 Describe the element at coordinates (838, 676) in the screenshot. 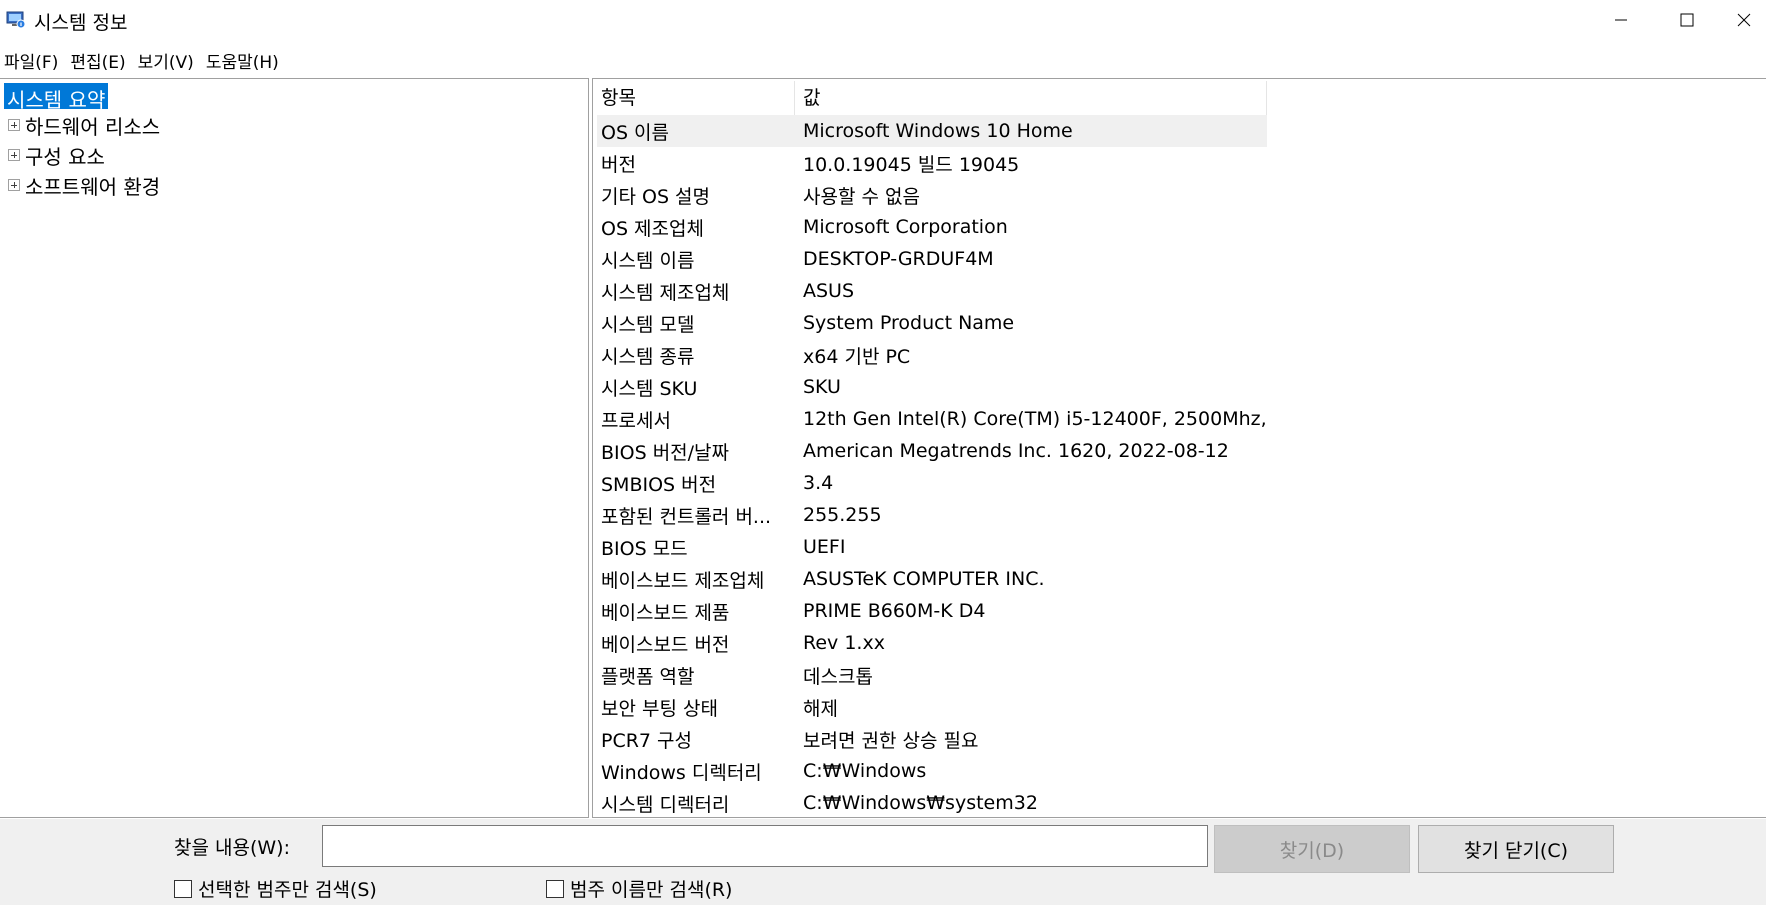

I see `cell-value: 데스크톱` at that location.